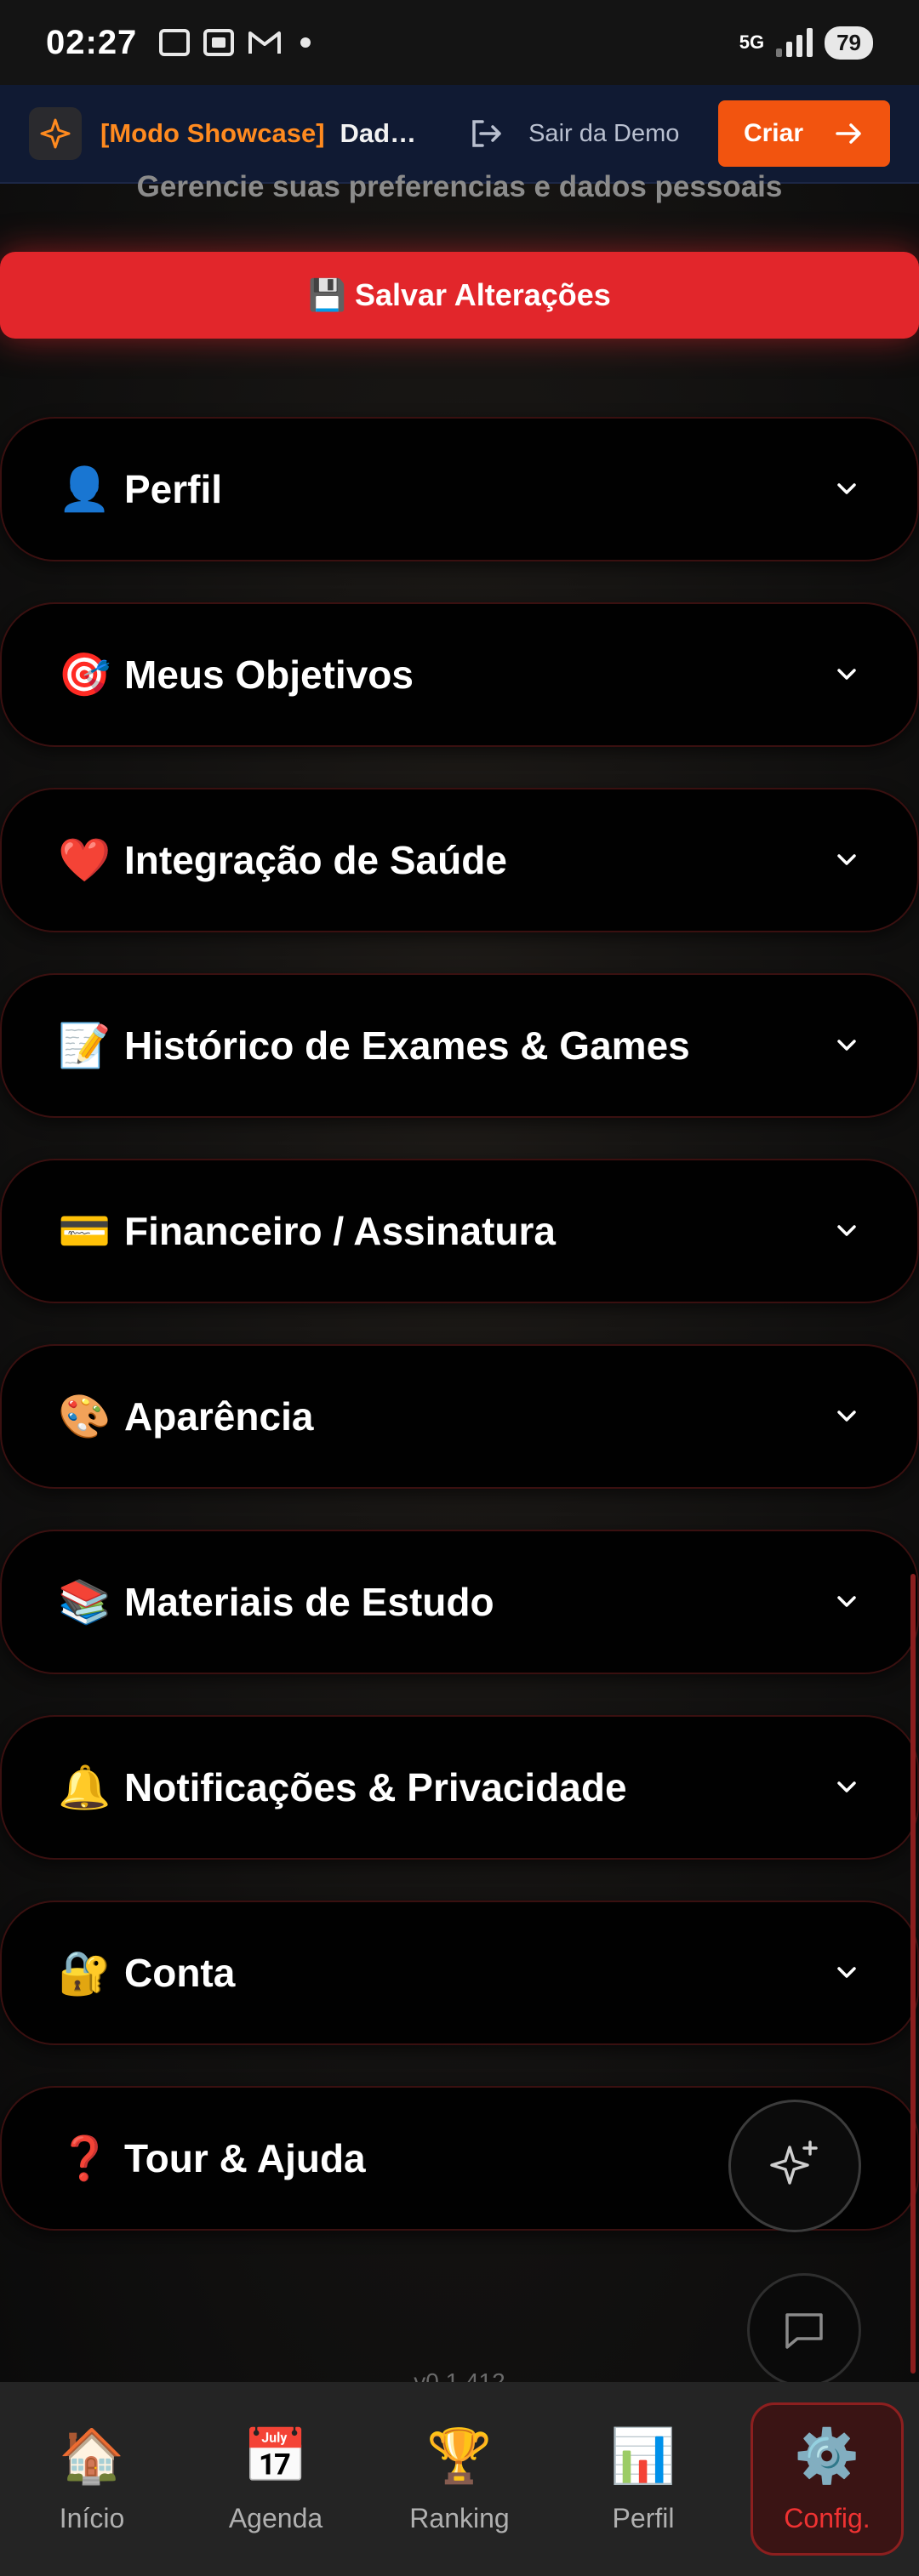 The width and height of the screenshot is (919, 2576). Describe the element at coordinates (84, 1973) in the screenshot. I see `lock-icon: 🔐` at that location.